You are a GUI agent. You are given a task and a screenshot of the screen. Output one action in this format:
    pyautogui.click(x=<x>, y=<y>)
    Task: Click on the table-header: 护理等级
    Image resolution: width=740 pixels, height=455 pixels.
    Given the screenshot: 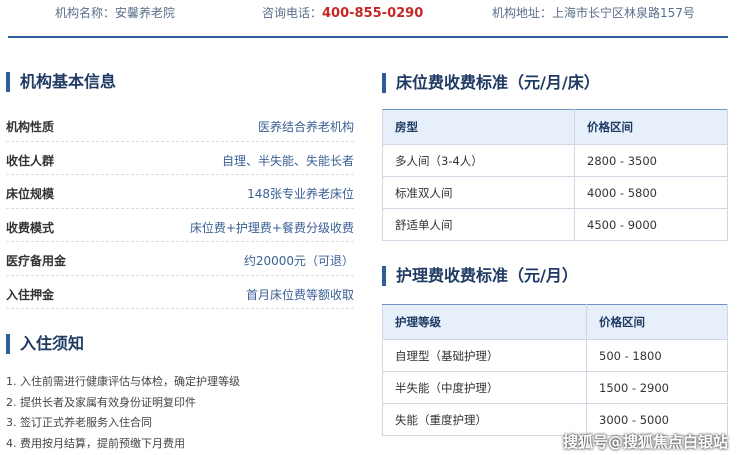 What is the action you would take?
    pyautogui.click(x=484, y=322)
    